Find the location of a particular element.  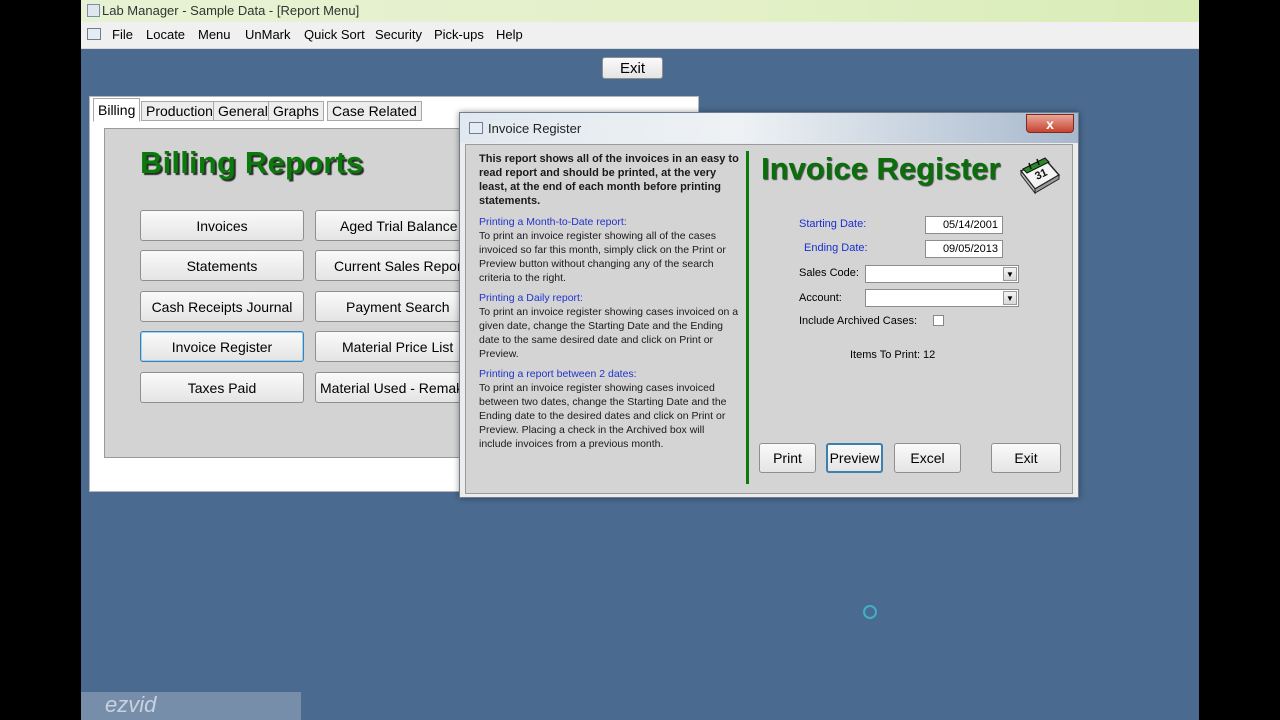

mouse-cursor is located at coordinates (870, 612).